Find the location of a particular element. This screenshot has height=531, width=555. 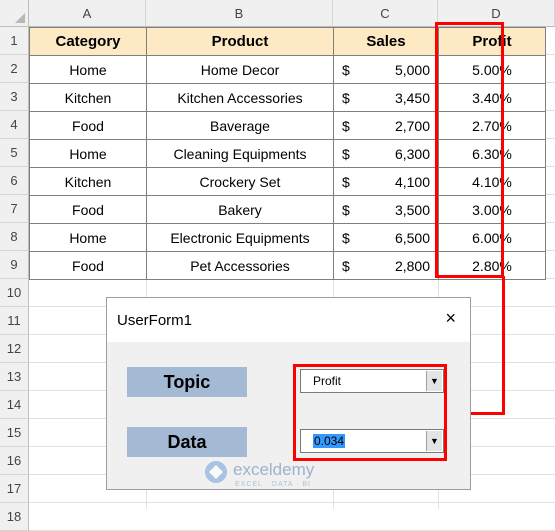

row-header-15: 15 is located at coordinates (14, 433).